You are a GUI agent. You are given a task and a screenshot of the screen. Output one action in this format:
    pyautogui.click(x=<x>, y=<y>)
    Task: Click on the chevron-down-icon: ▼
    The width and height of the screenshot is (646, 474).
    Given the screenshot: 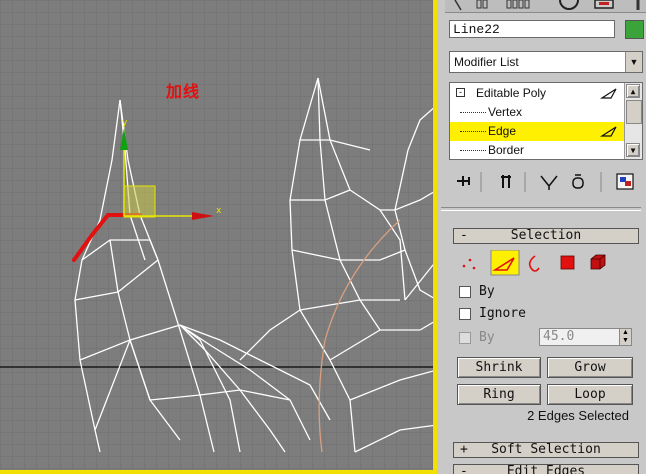 What is the action you would take?
    pyautogui.click(x=633, y=62)
    